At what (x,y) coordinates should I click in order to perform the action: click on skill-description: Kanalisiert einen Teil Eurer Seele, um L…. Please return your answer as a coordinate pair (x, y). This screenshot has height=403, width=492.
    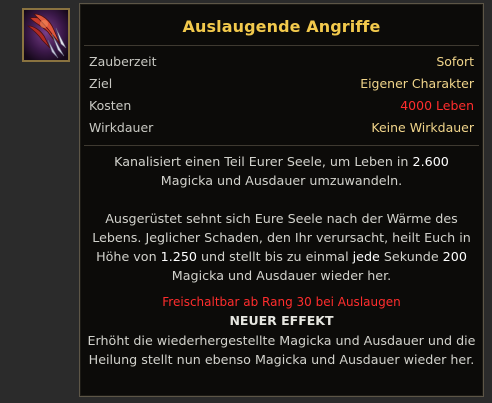
    Looking at the image, I should click on (281, 171).